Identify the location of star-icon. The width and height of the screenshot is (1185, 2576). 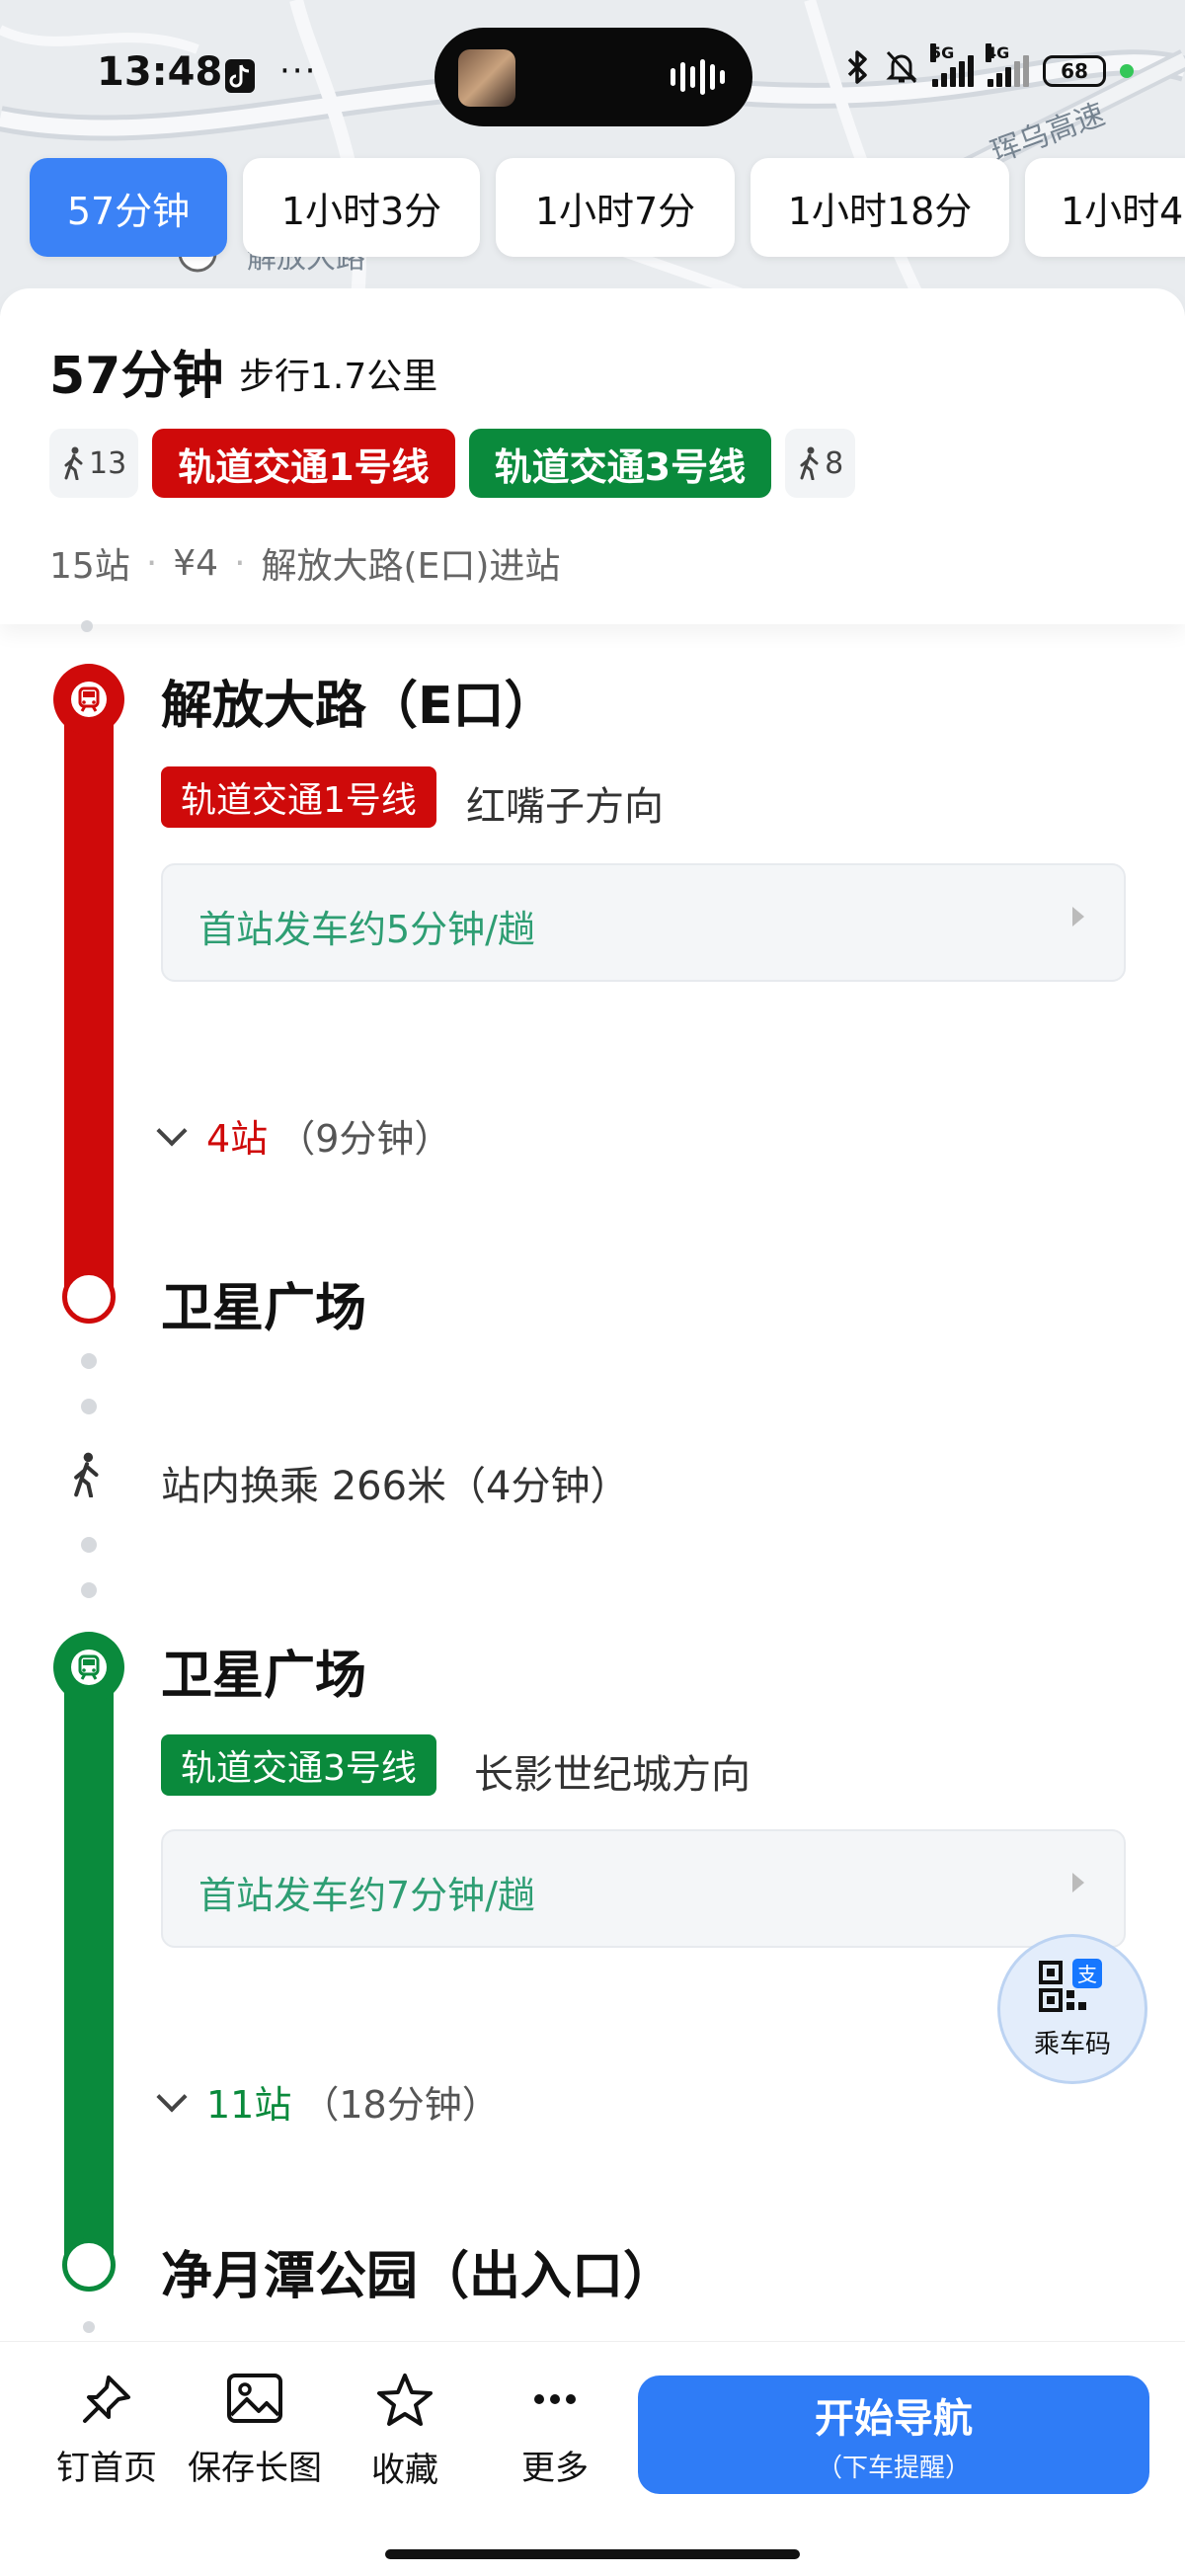
(405, 2400).